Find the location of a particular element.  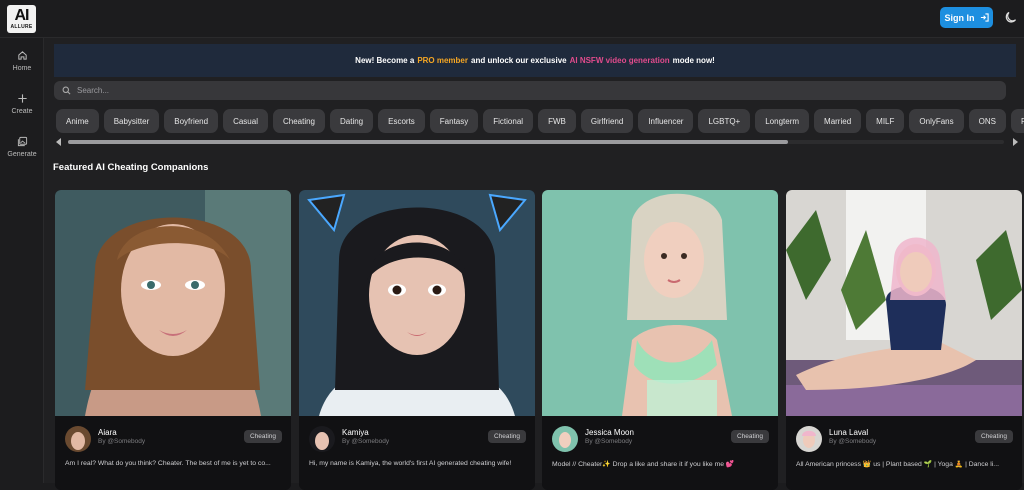

search-input is located at coordinates (527, 90).